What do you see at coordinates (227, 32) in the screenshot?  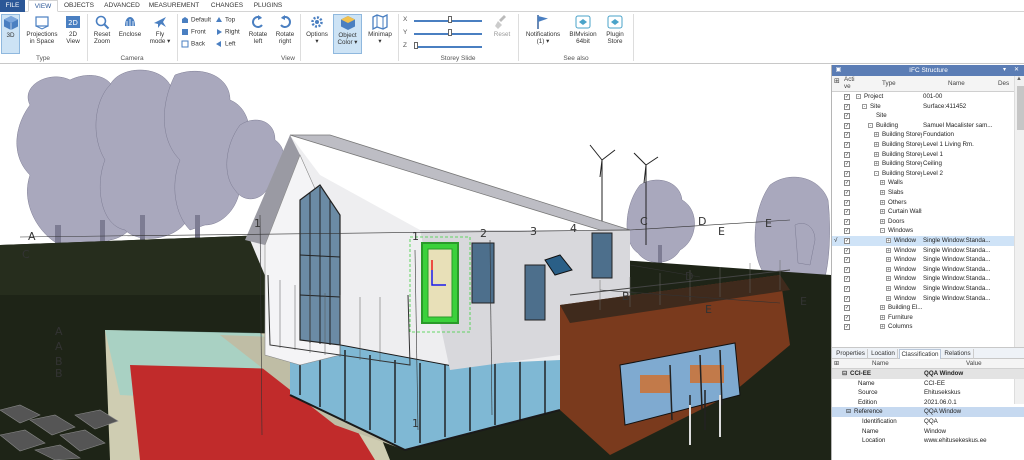 I see `view-right-button: Right` at bounding box center [227, 32].